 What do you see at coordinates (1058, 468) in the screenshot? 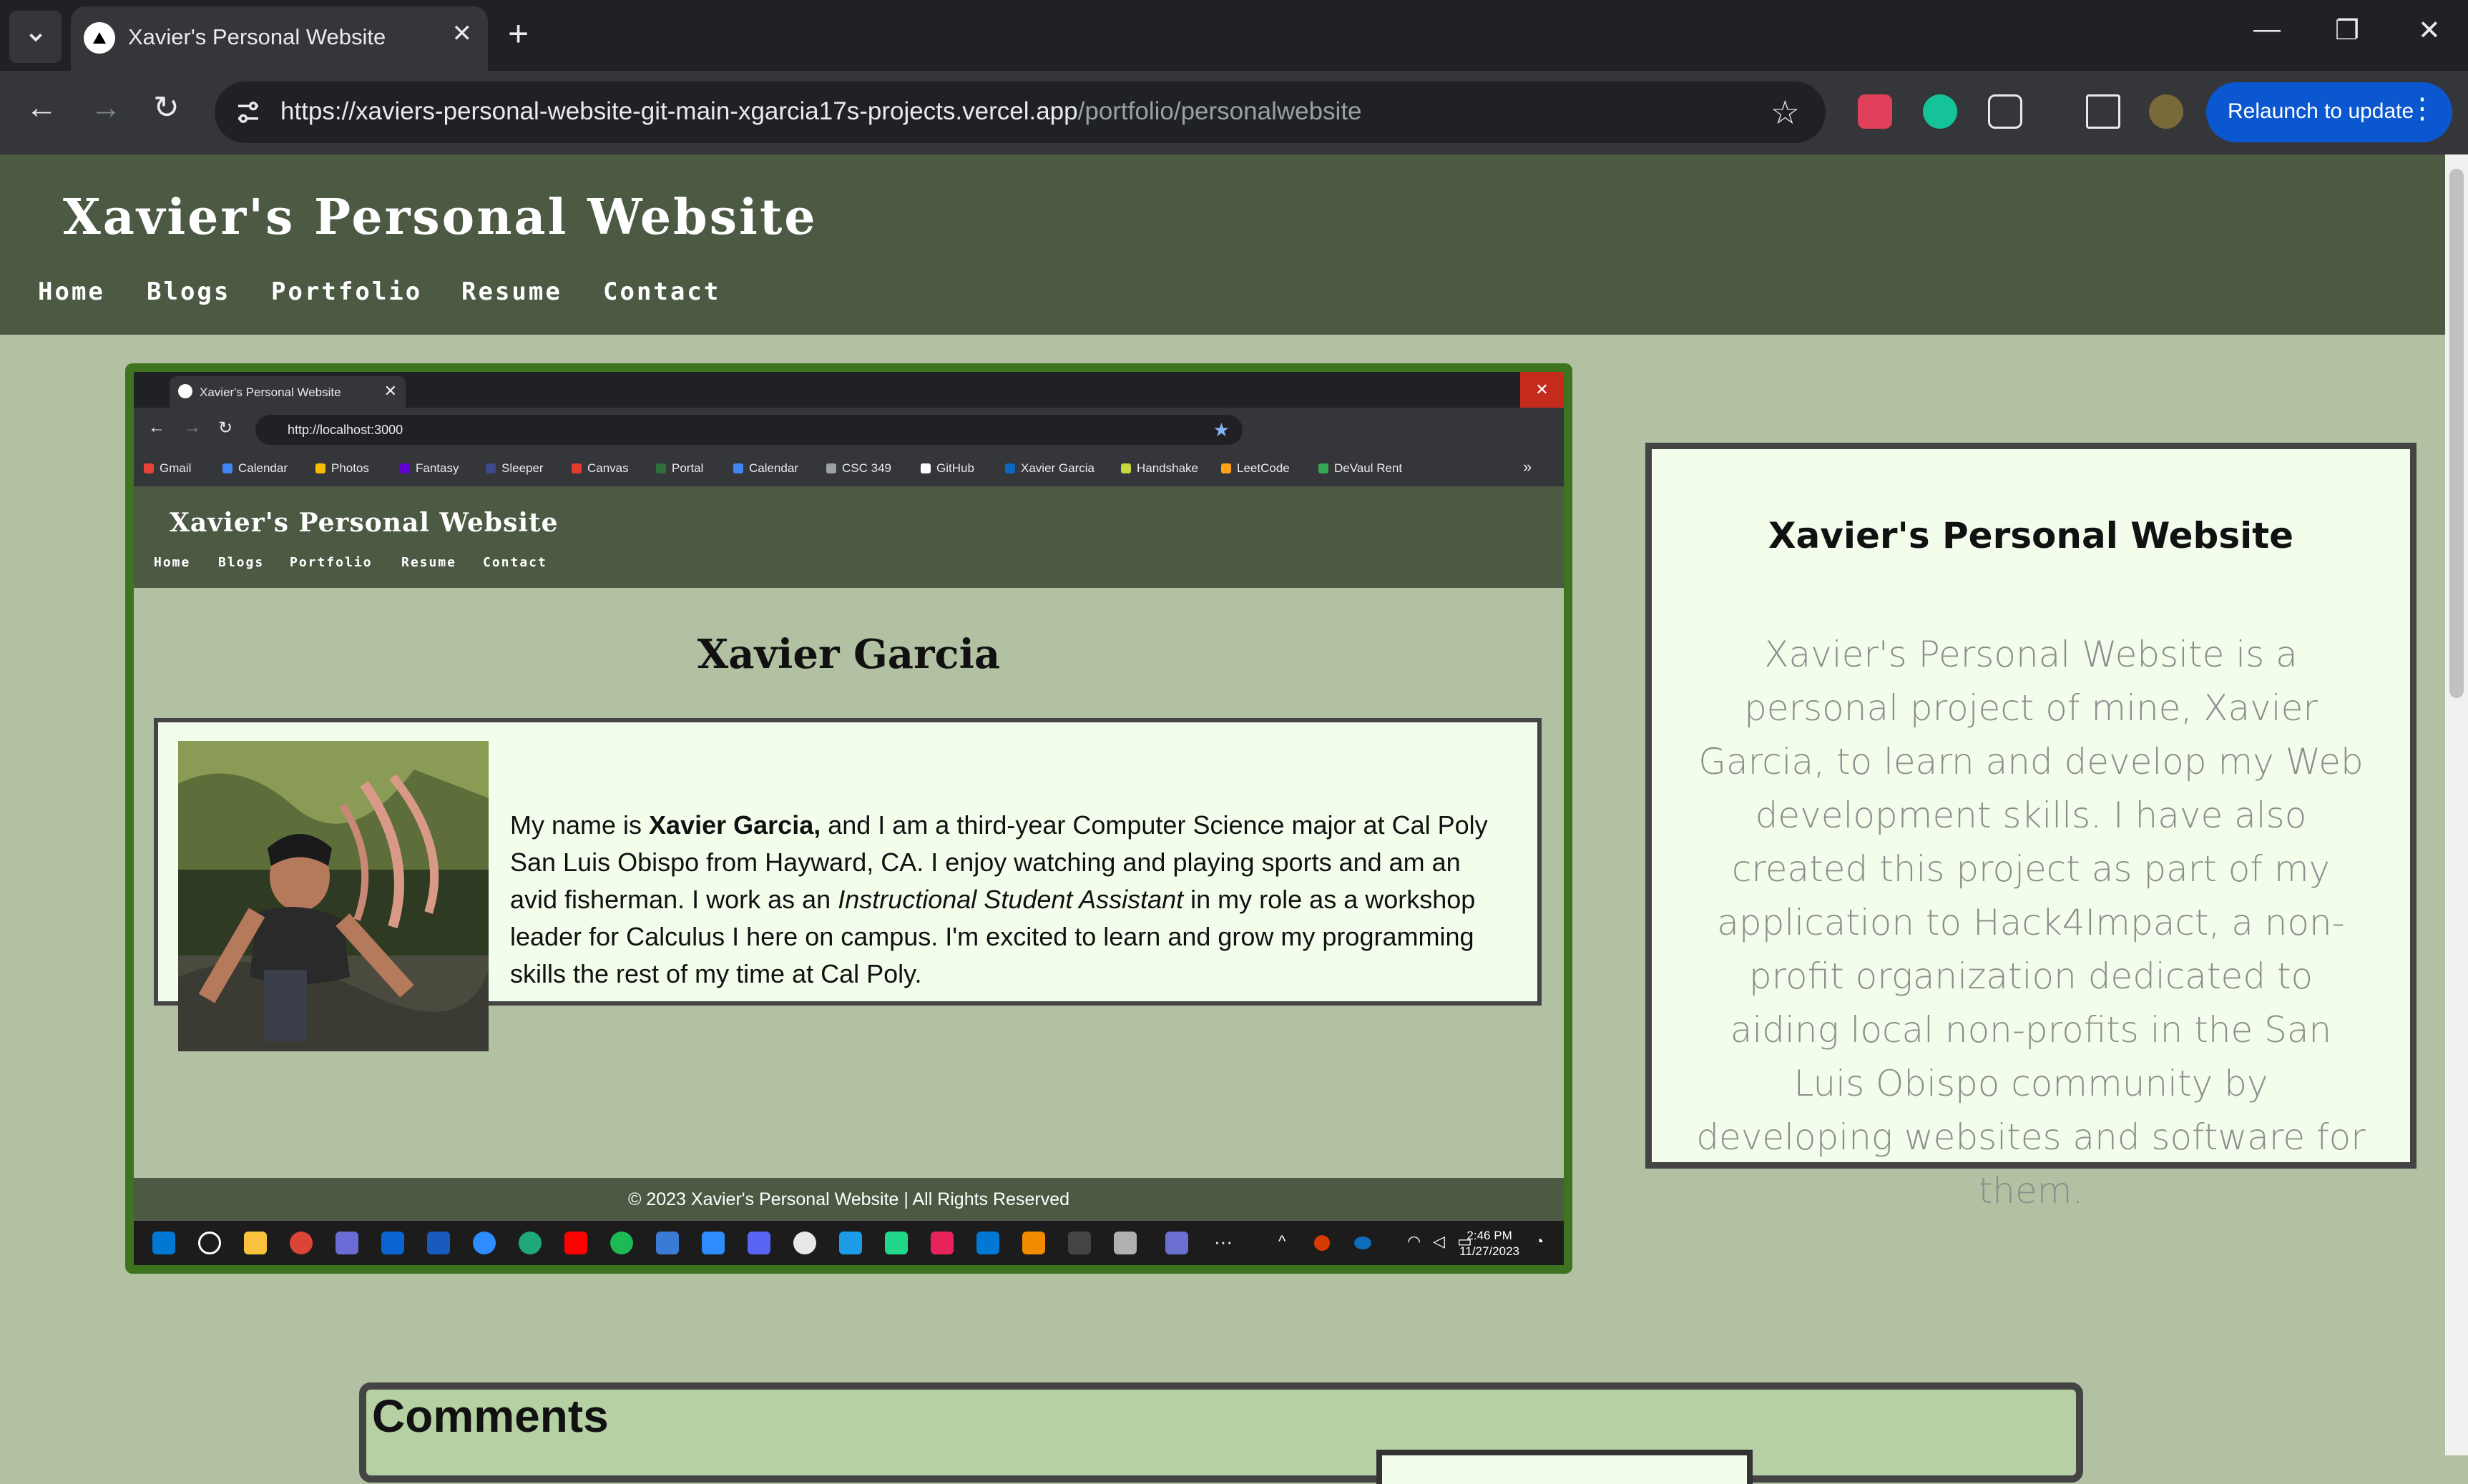
I see `bookmark-item: Xavier Garcia` at bounding box center [1058, 468].